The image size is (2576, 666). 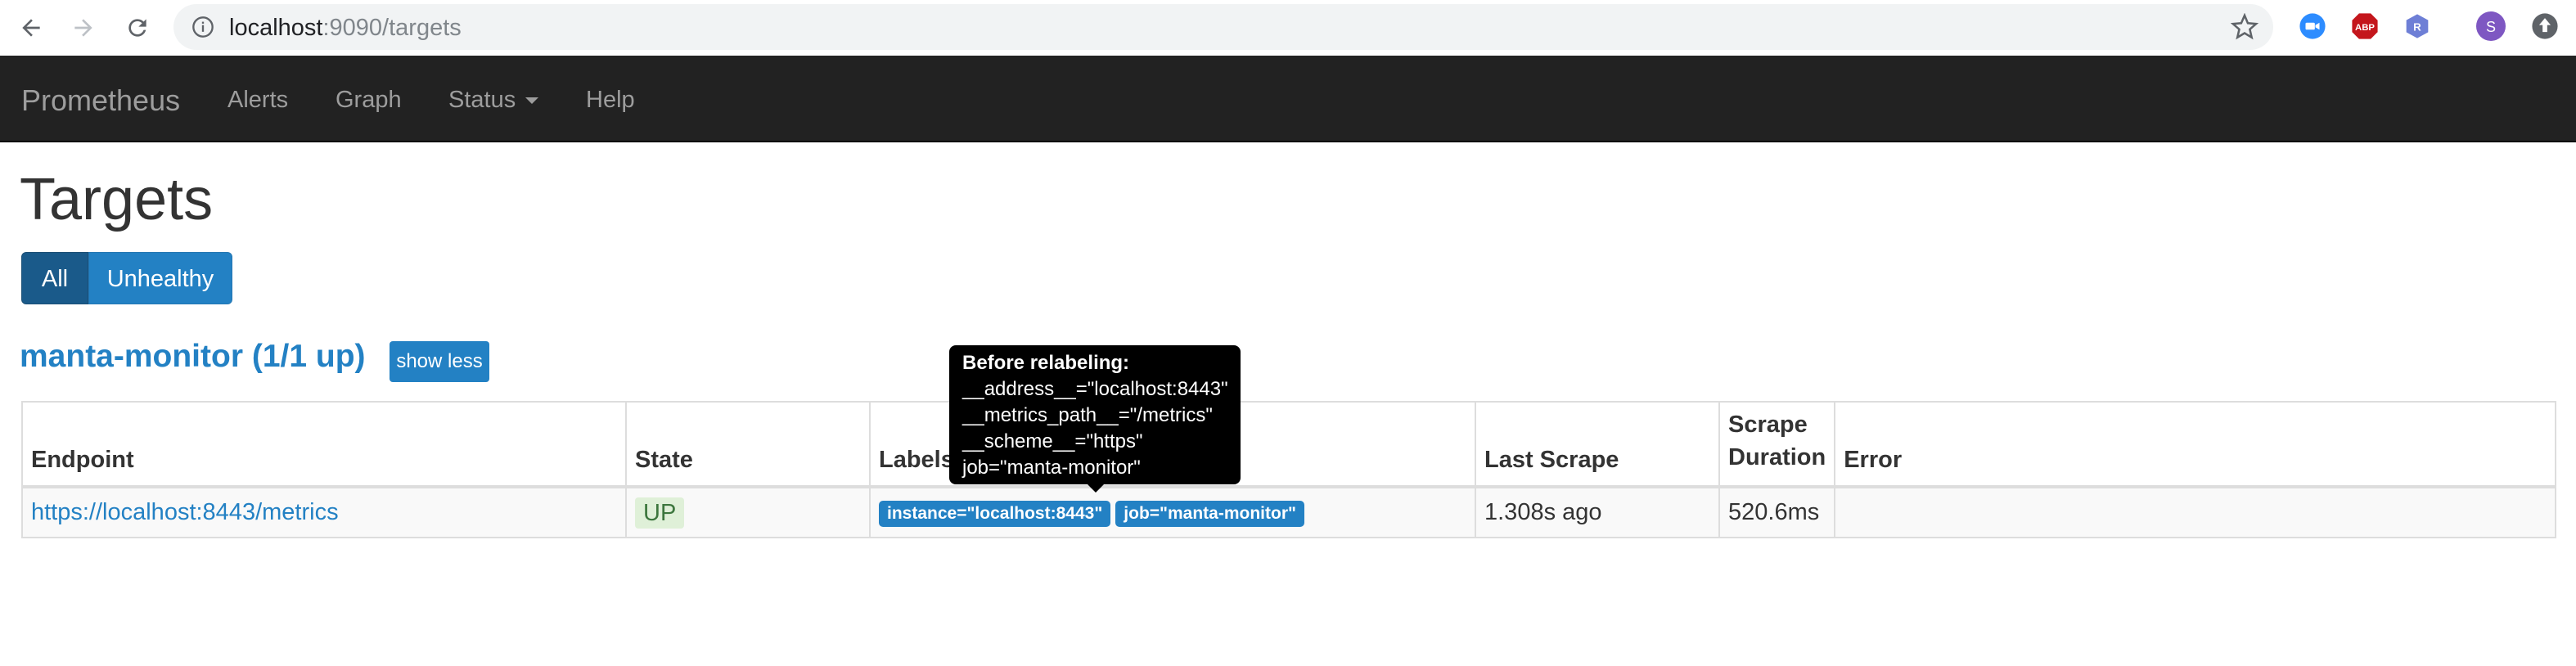 I want to click on target-filter-group: All Unhealthy, so click(x=127, y=279).